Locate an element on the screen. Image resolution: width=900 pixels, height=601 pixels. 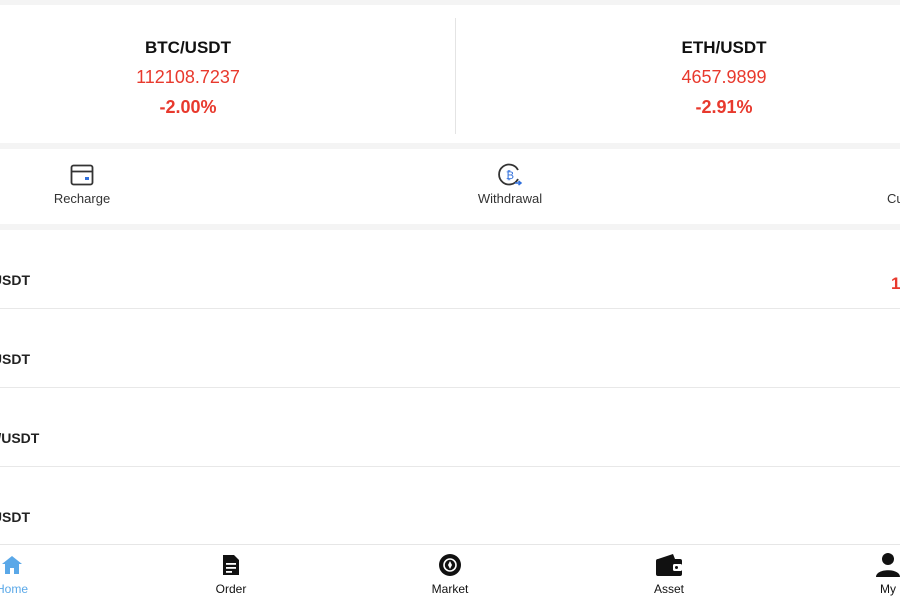
market-icon is located at coordinates (450, 565).